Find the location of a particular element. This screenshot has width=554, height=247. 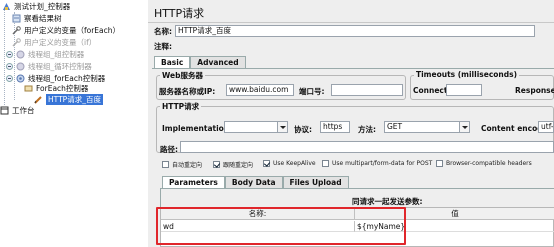

path-input is located at coordinates (367, 147).